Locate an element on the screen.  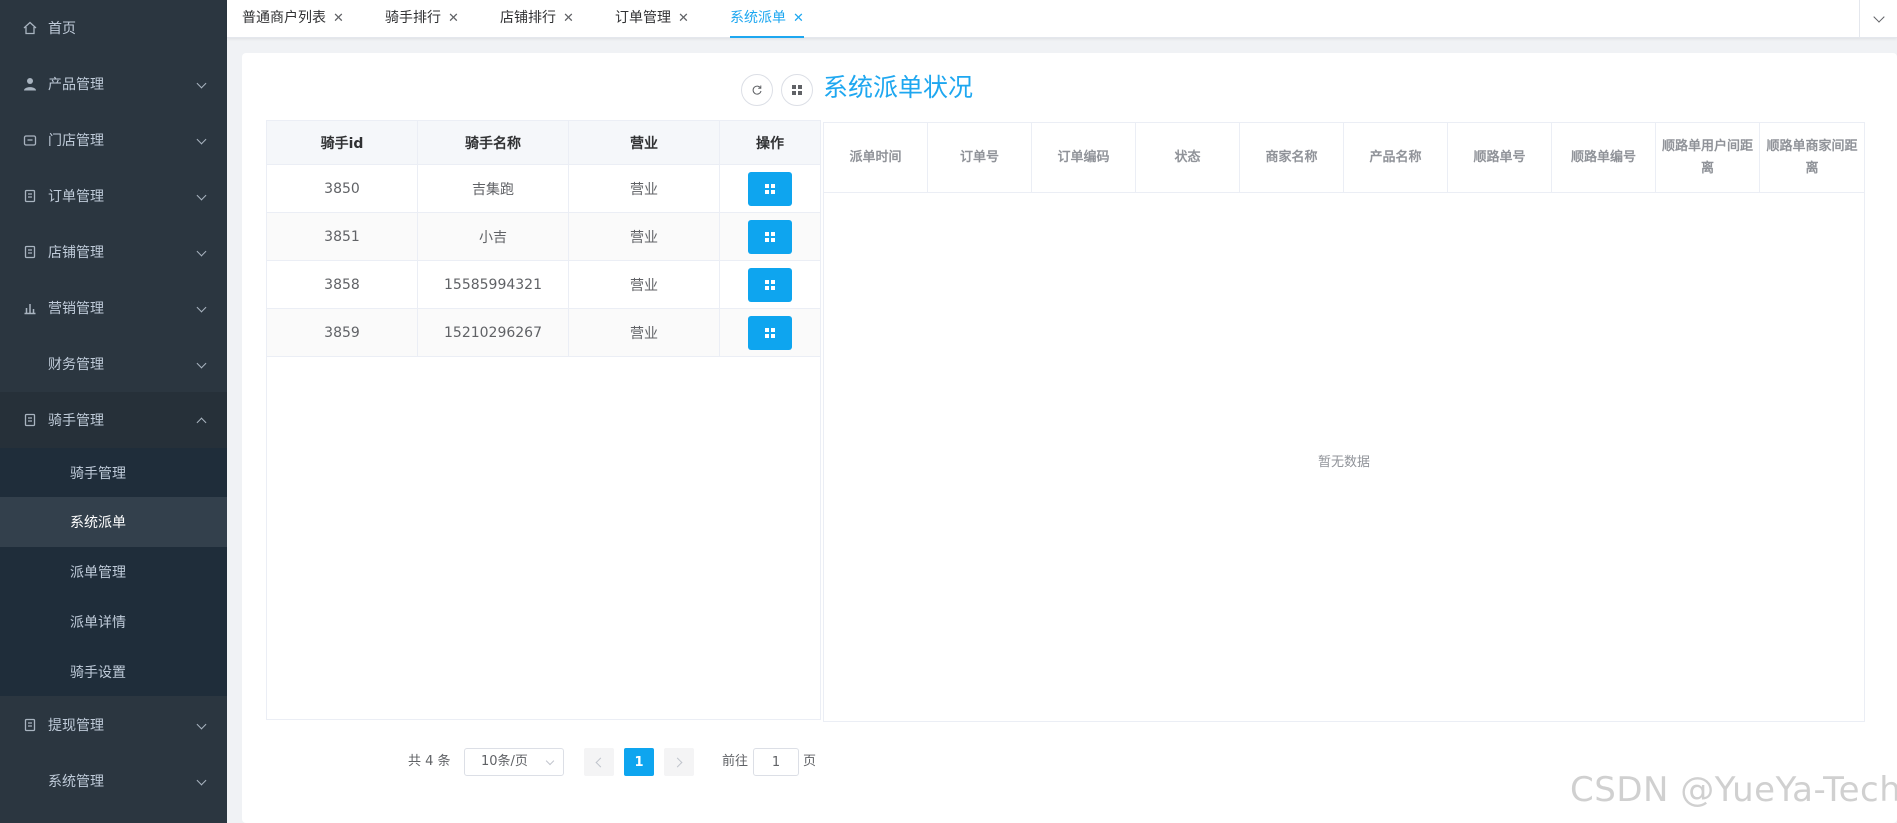
table-row: 3851 小吉 营业 is located at coordinates (543, 237).